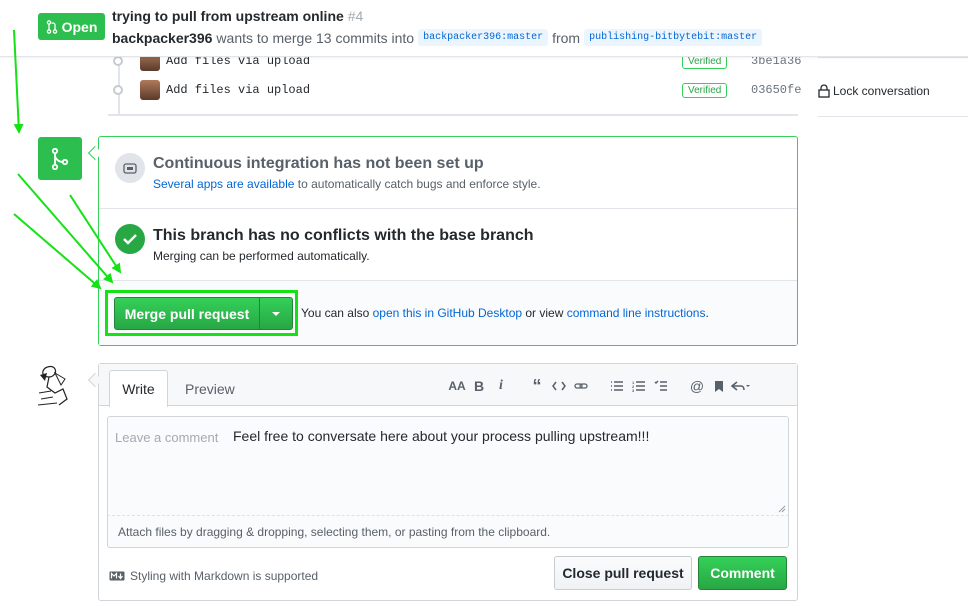  I want to click on markdown-icon, so click(117, 576).